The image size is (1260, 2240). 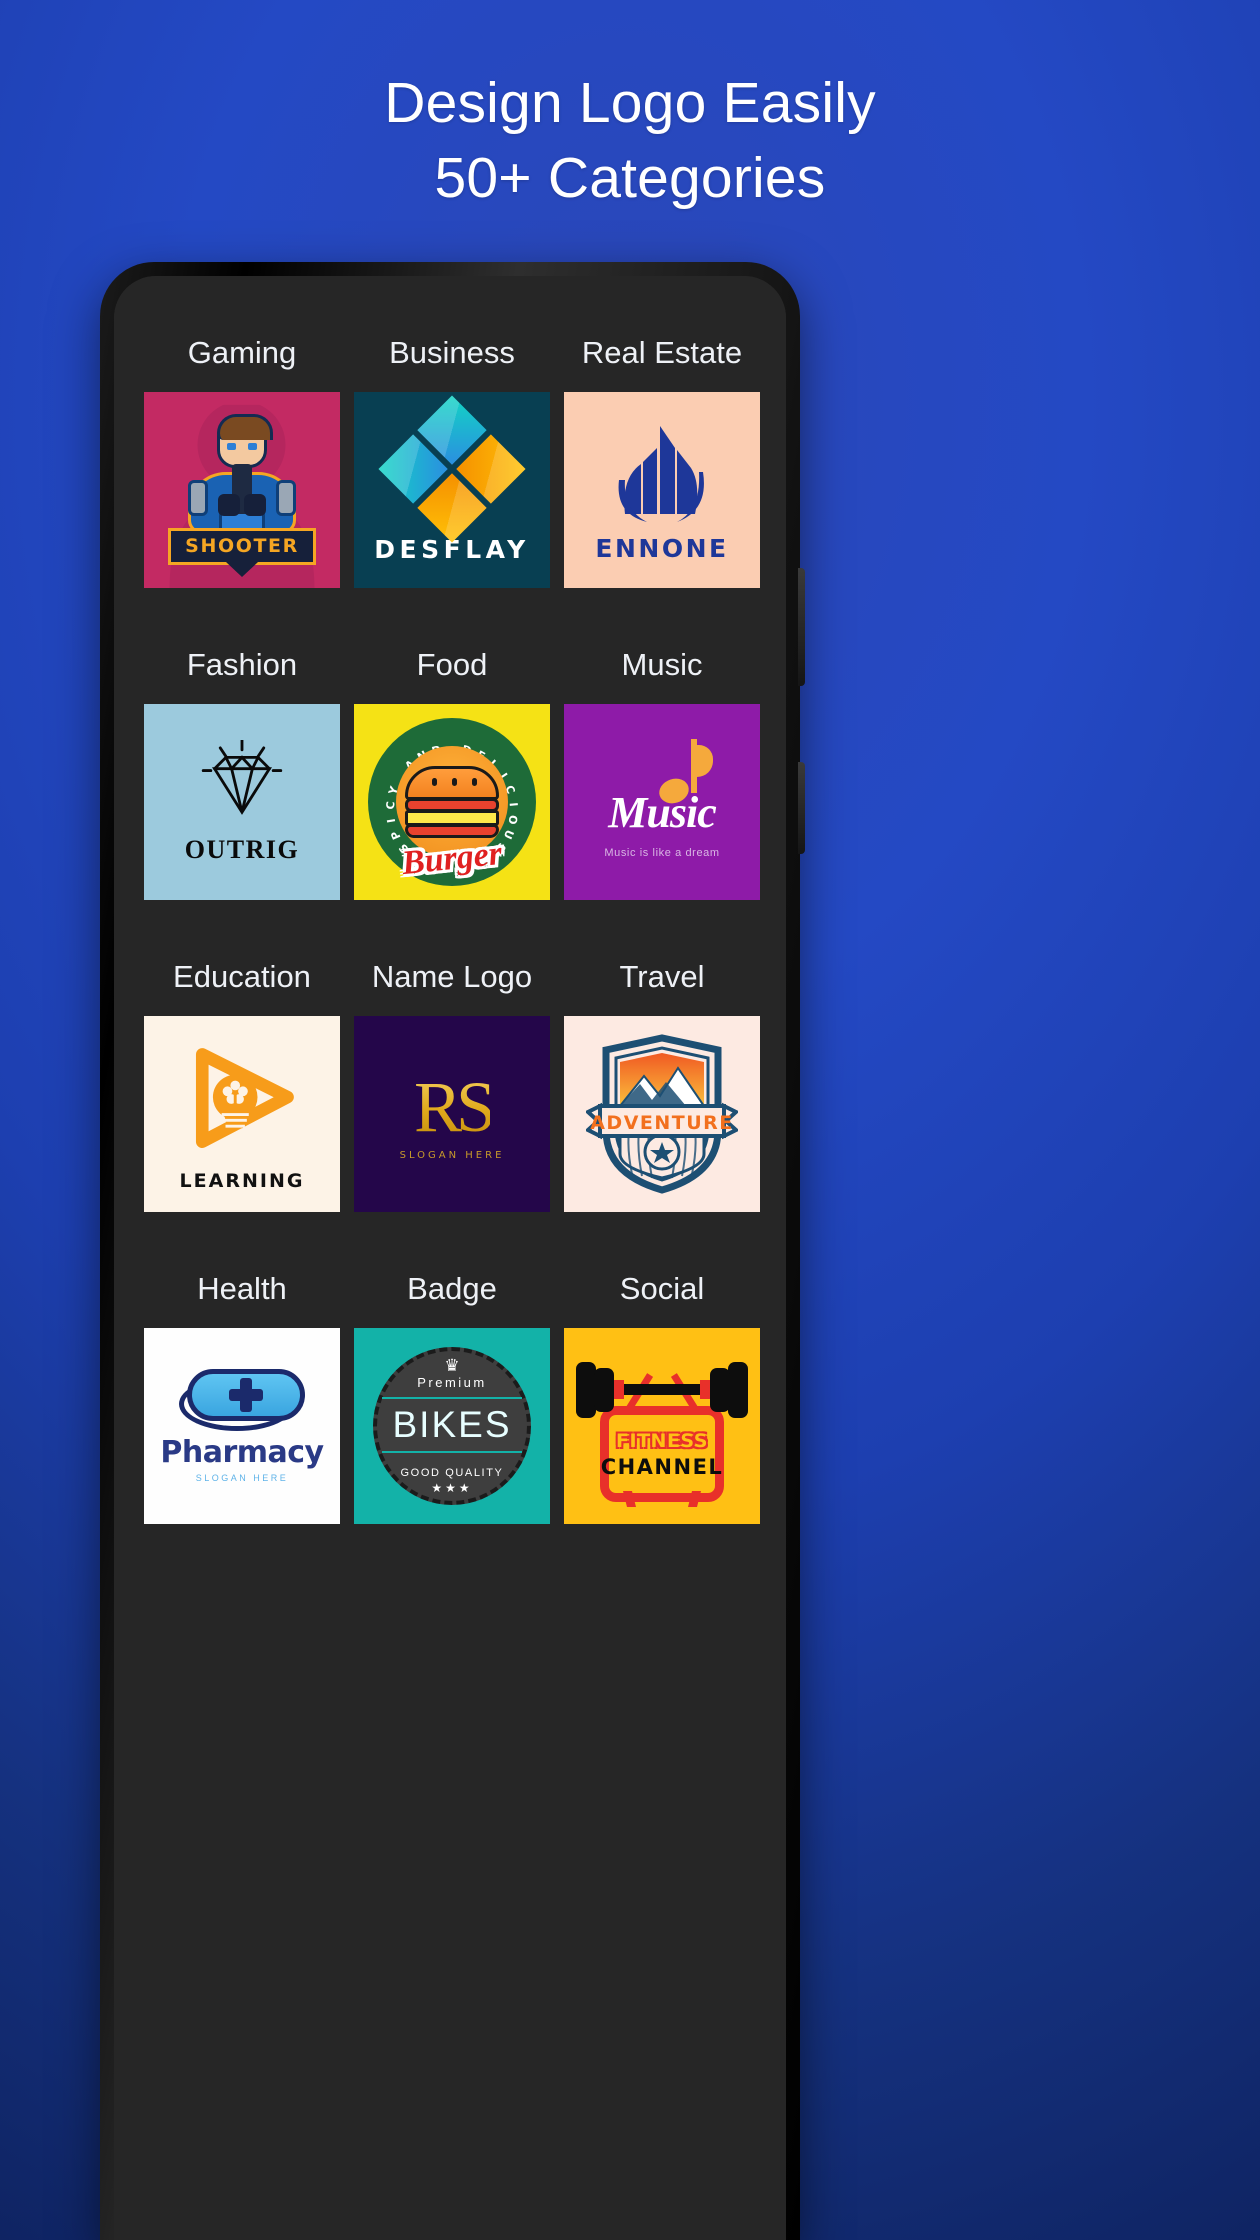 I want to click on badge-stars: ★★★, so click(x=452, y=1488).